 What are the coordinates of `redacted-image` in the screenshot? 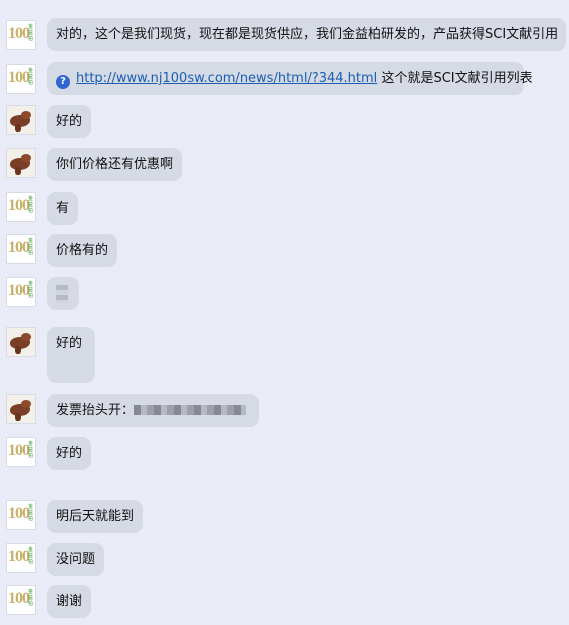 It's located at (62, 294).